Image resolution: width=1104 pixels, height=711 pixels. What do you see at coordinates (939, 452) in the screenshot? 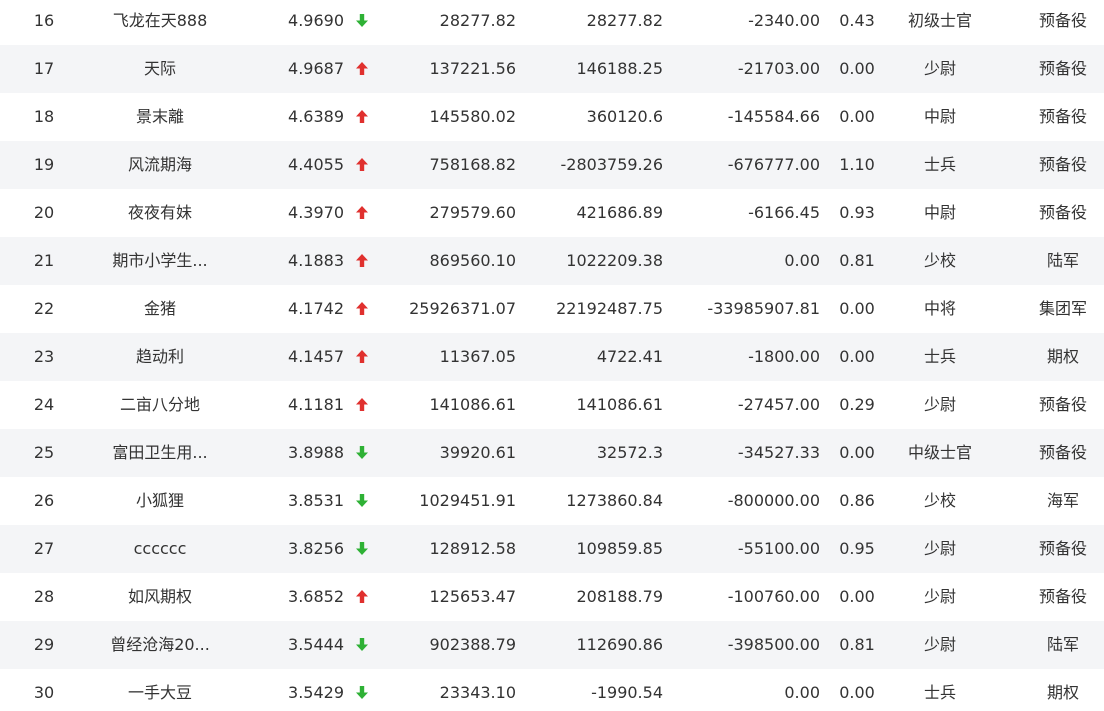
I see `military-rank-cell: 中级士官` at bounding box center [939, 452].